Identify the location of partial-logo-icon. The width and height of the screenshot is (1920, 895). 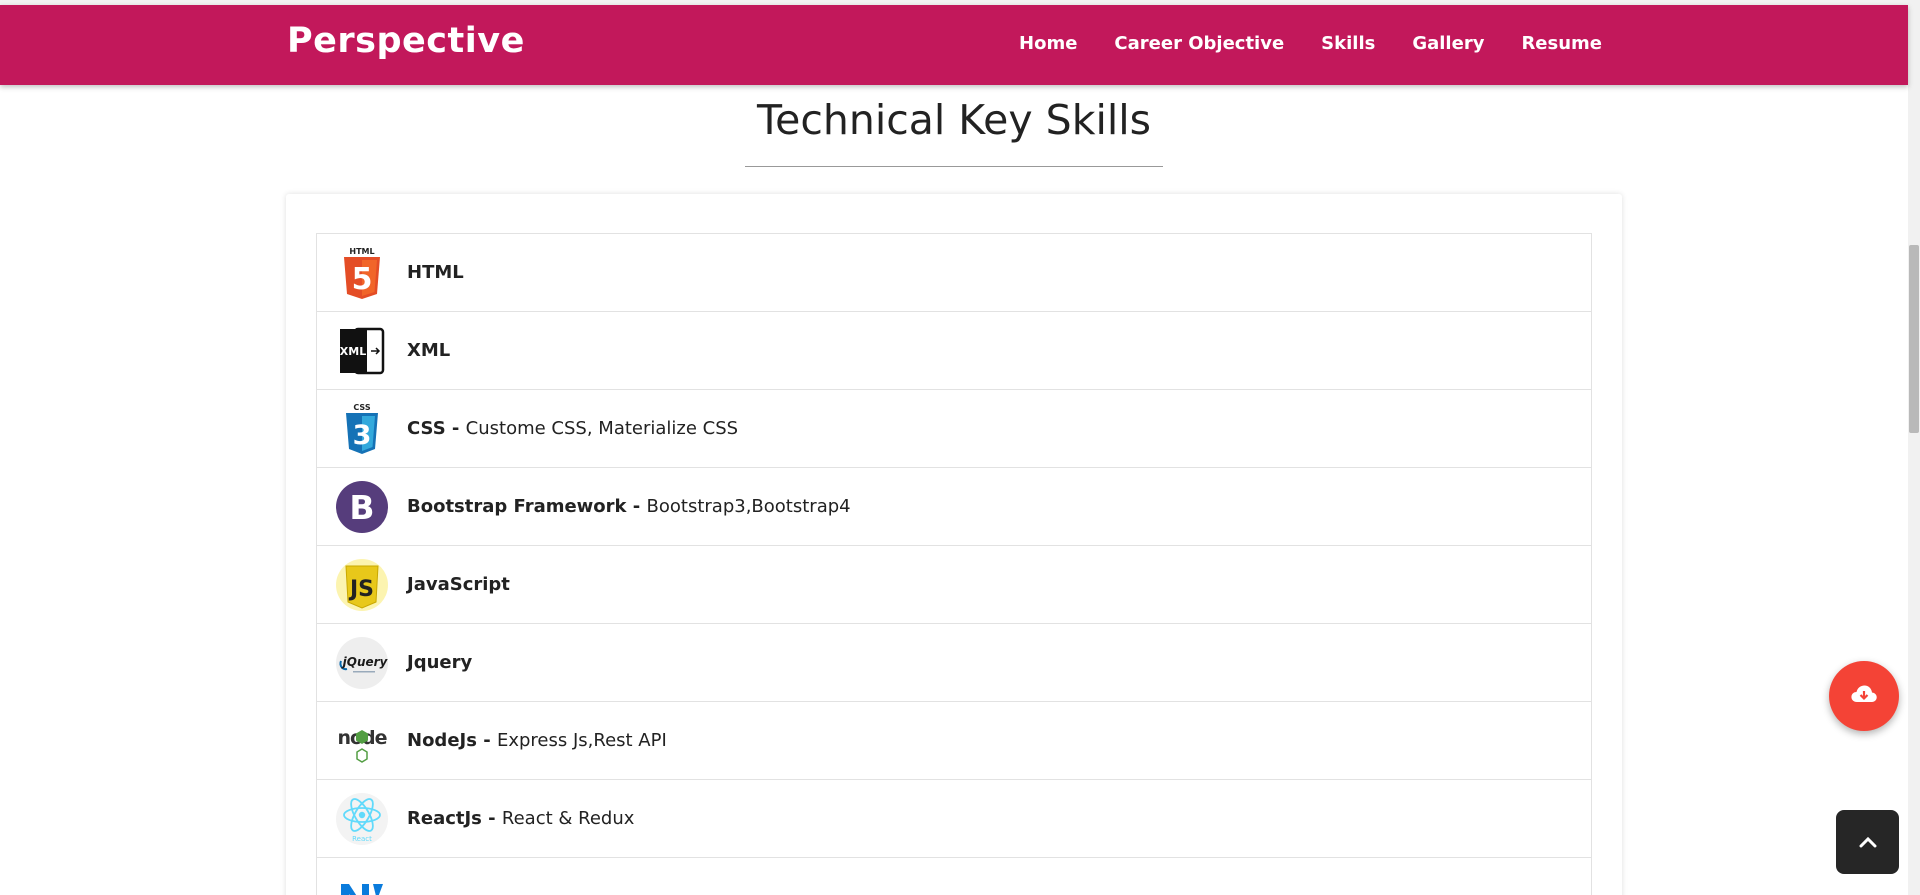
(362, 882).